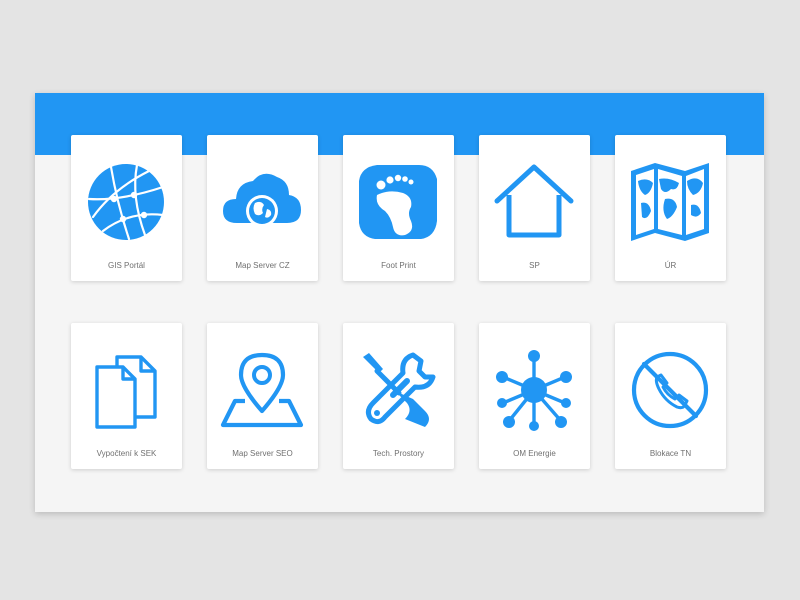 This screenshot has height=600, width=800. I want to click on tile-blokace-tn: Blokace TN, so click(670, 396).